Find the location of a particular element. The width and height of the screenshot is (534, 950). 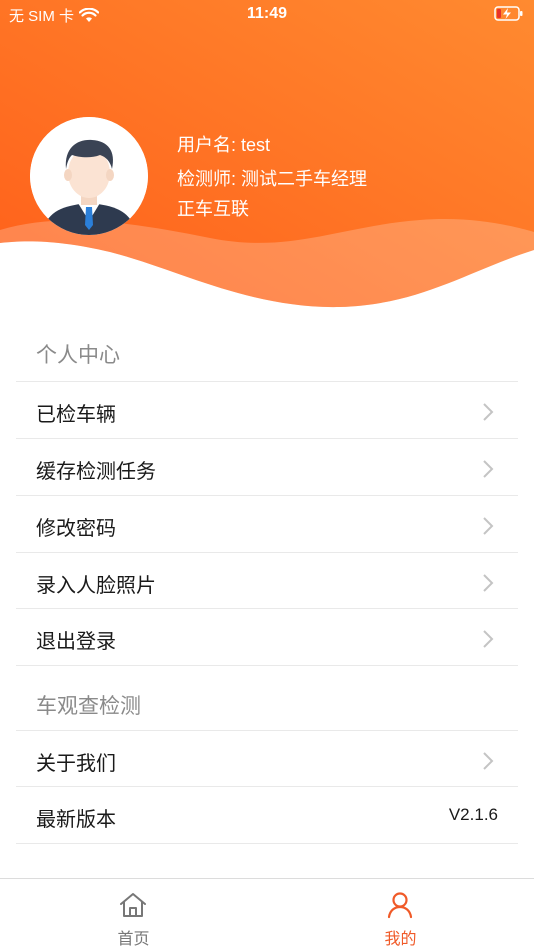

user-info: 用户名: test 检测师: 测试二手车经理 正车互联 is located at coordinates (272, 179).